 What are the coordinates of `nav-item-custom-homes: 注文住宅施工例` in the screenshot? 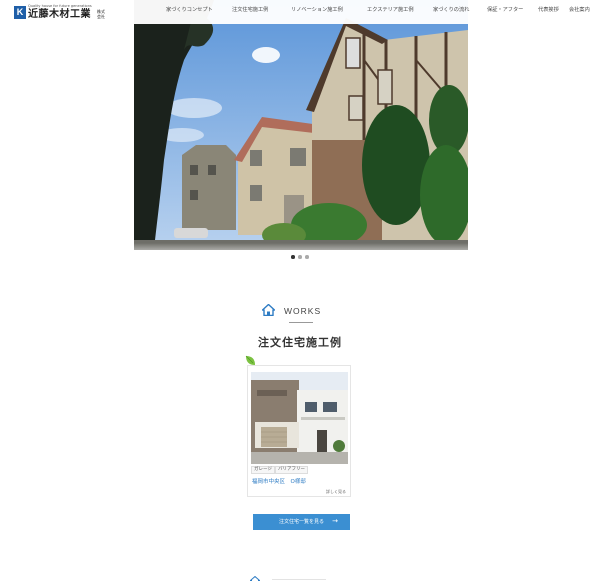 It's located at (250, 10).